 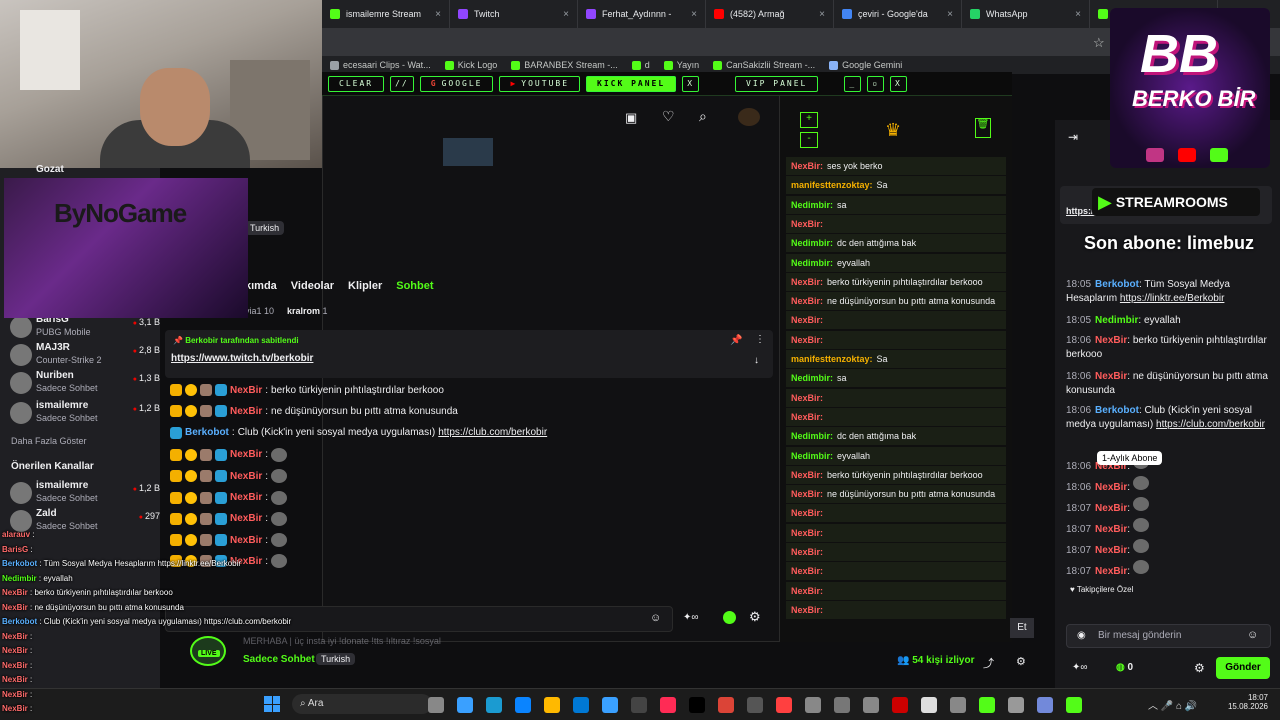 What do you see at coordinates (642, 14) in the screenshot?
I see `browser-tab: Ferhat_Aydınnn - ×` at bounding box center [642, 14].